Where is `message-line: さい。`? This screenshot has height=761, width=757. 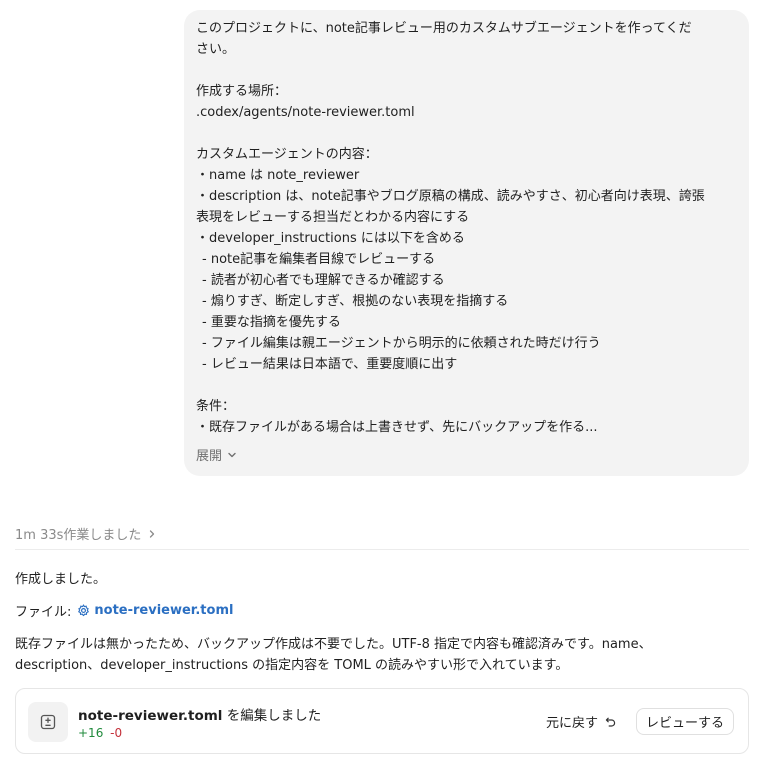 message-line: さい。 is located at coordinates (216, 49).